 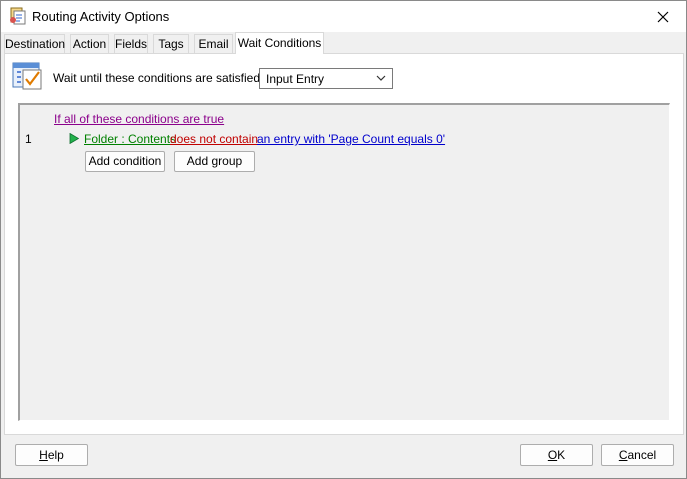 What do you see at coordinates (139, 119) in the screenshot?
I see `condition-group-link: If all of these conditions are true` at bounding box center [139, 119].